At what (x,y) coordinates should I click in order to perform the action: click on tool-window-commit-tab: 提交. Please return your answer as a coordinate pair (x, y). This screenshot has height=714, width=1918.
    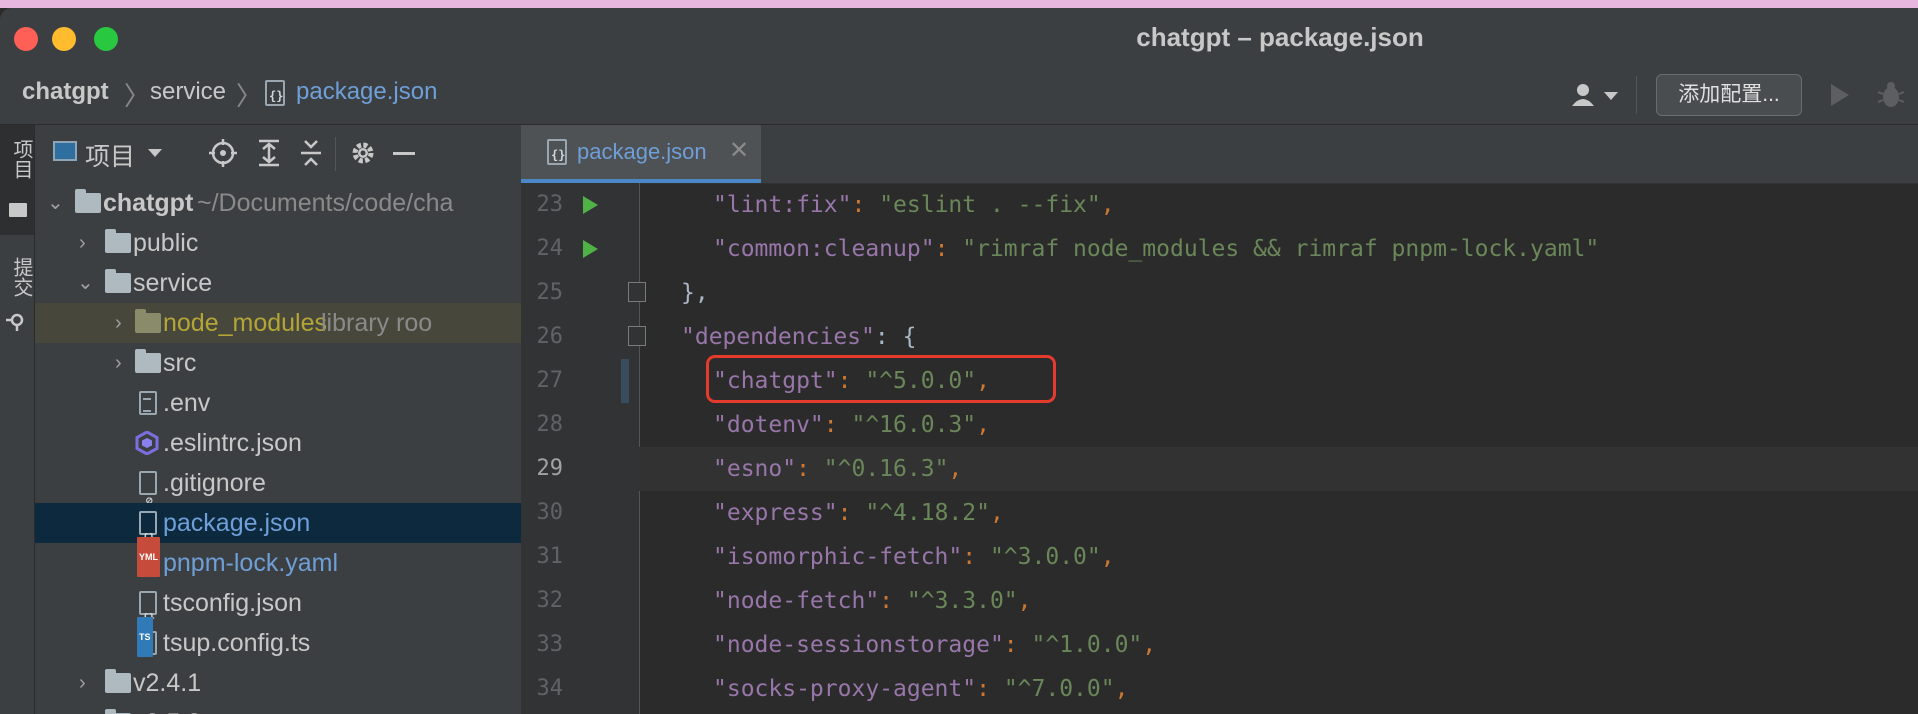
    Looking at the image, I should click on (17, 302).